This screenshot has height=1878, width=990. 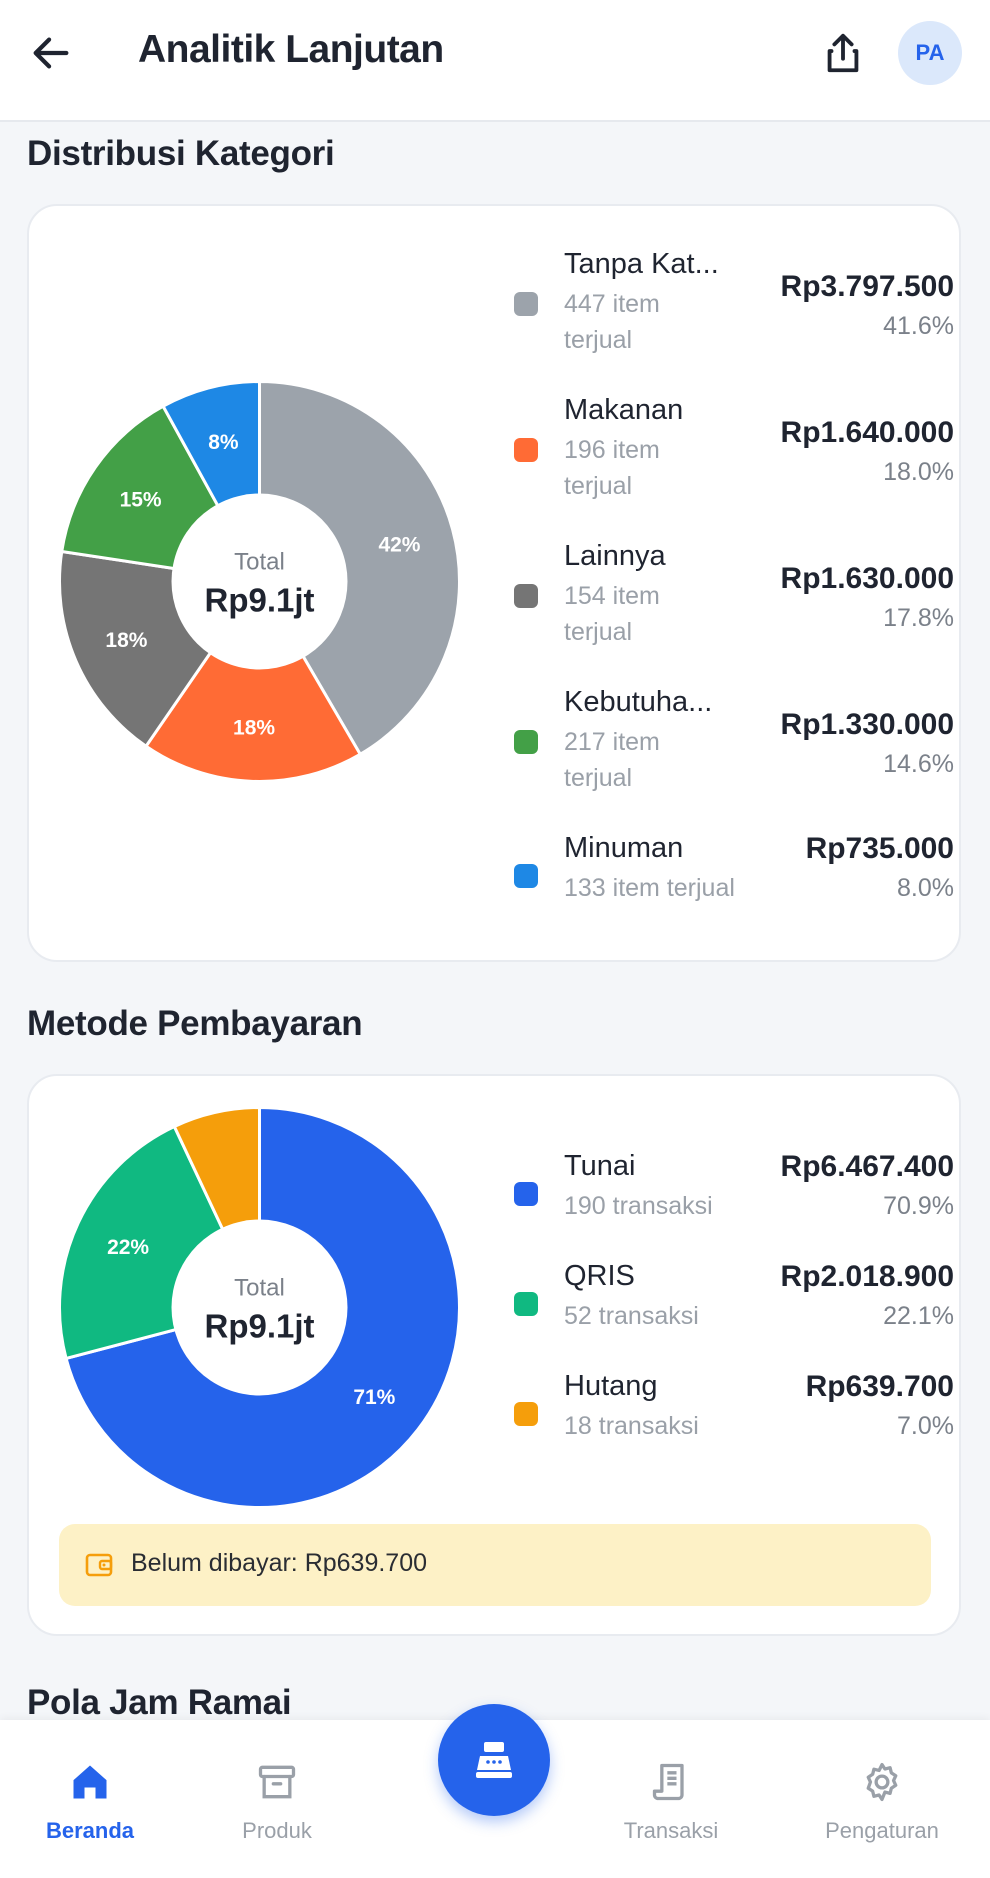 I want to click on legend-item: Makanan 196 item terjual Rp1.640.000 18.0%, so click(x=734, y=449).